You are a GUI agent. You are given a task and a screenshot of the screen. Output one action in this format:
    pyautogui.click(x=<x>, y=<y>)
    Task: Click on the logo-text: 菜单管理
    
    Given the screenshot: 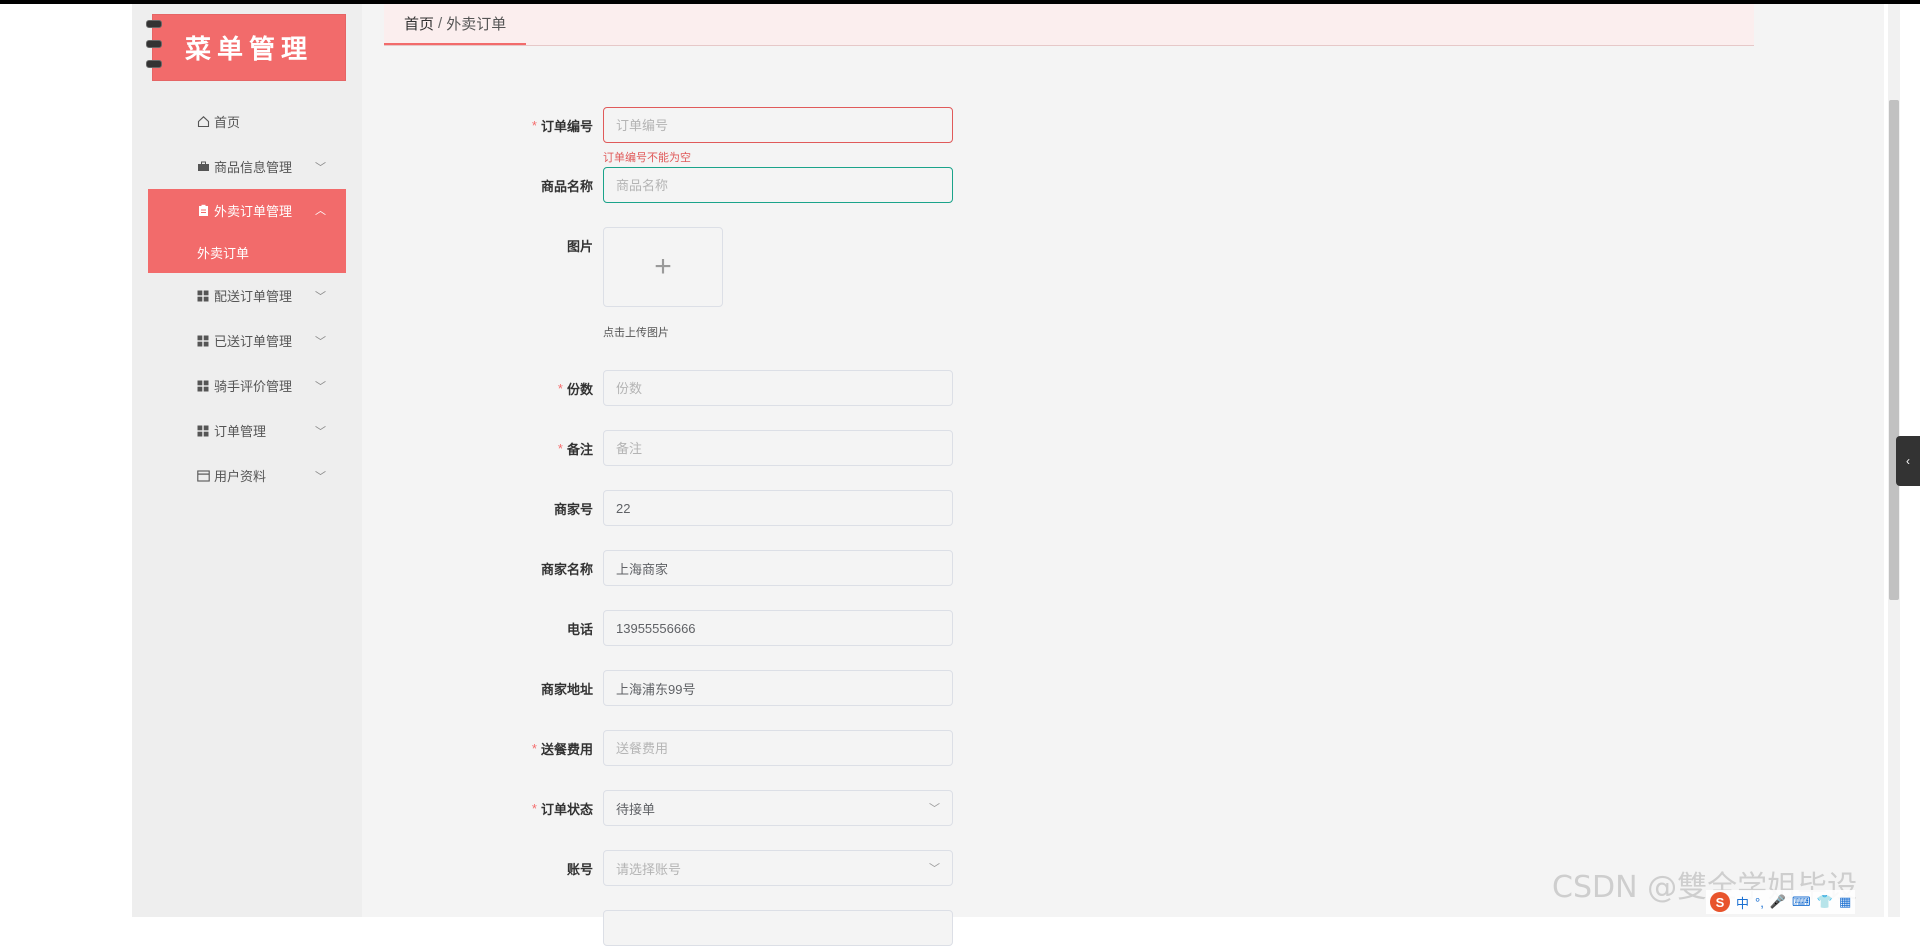 What is the action you would take?
    pyautogui.click(x=248, y=50)
    